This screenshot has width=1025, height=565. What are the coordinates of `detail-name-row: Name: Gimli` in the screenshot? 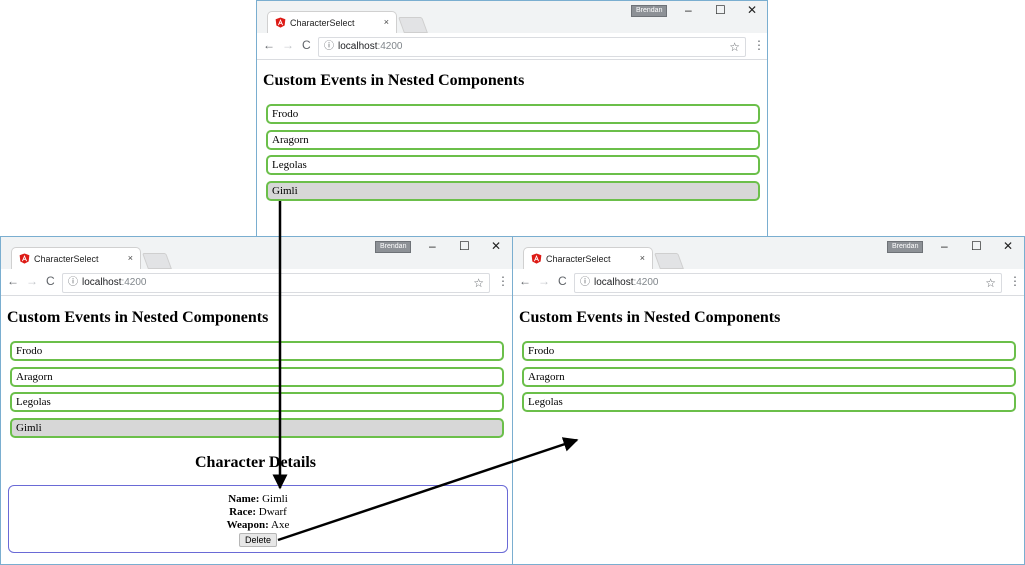 It's located at (258, 499).